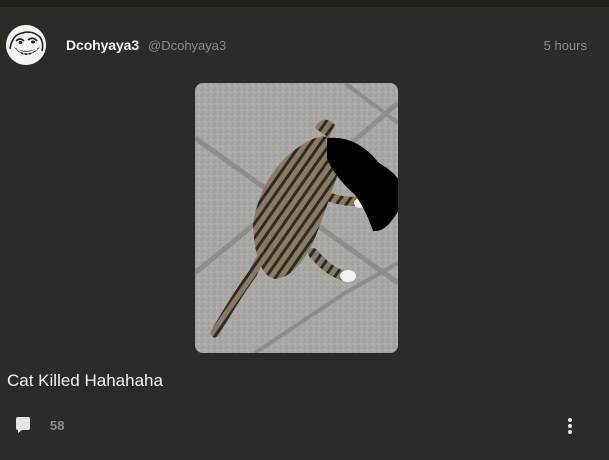 The image size is (609, 460). I want to click on comment-count: 58, so click(57, 425).